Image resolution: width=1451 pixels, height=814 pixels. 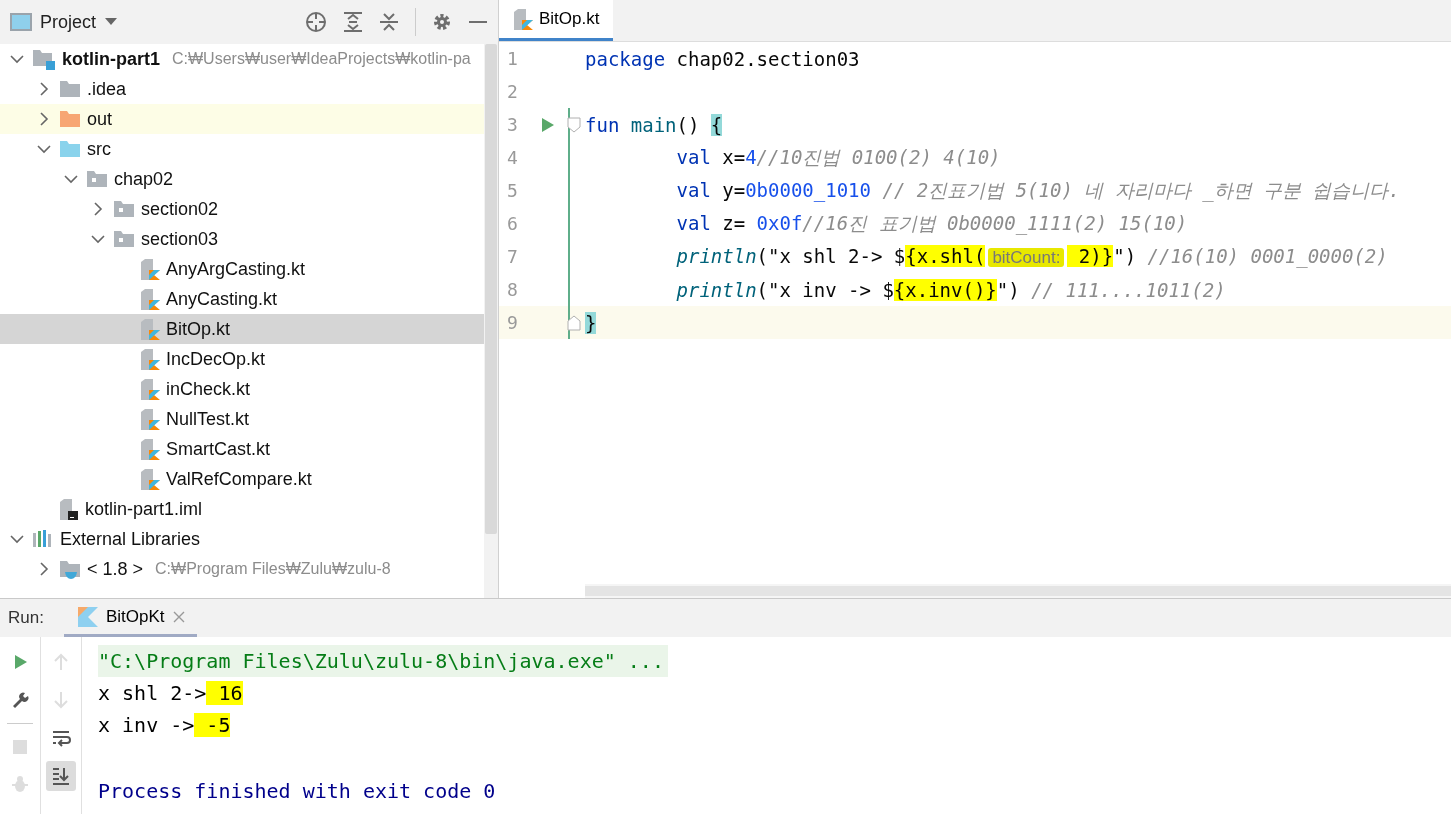 What do you see at coordinates (242, 329) in the screenshot?
I see `tree-item: BitOp.kt` at bounding box center [242, 329].